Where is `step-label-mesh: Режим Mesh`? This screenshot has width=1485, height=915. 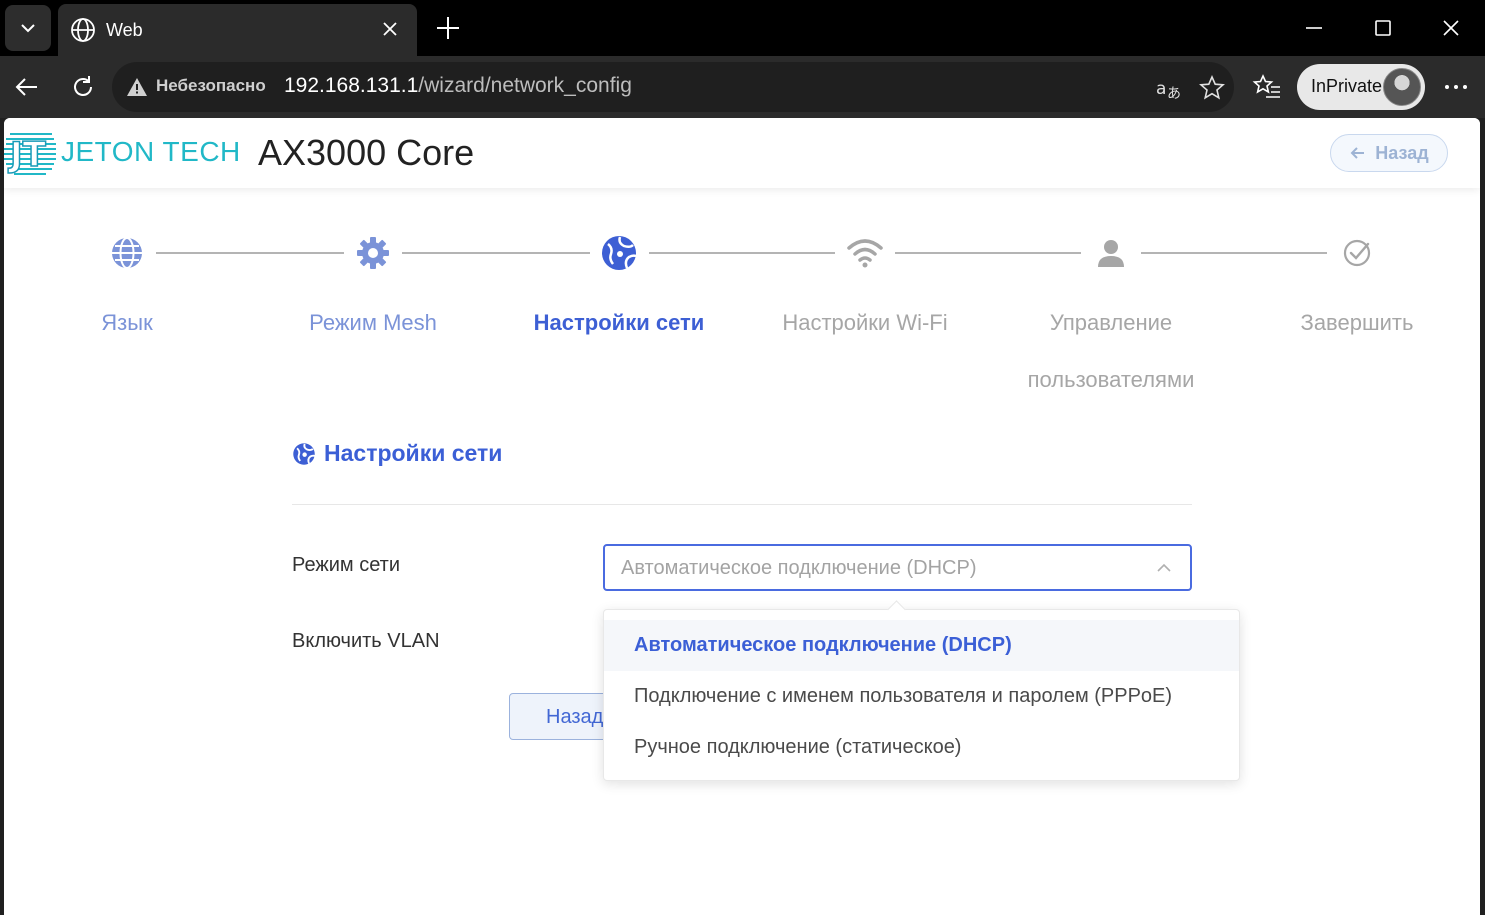 step-label-mesh: Режим Mesh is located at coordinates (373, 322).